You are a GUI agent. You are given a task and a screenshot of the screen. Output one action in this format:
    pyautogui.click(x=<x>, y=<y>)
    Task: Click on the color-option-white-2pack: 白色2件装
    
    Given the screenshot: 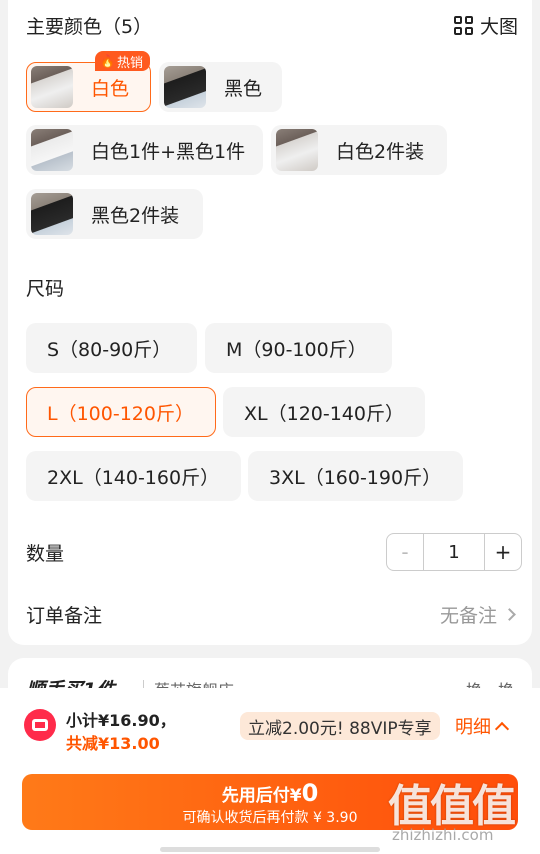 What is the action you would take?
    pyautogui.click(x=359, y=150)
    